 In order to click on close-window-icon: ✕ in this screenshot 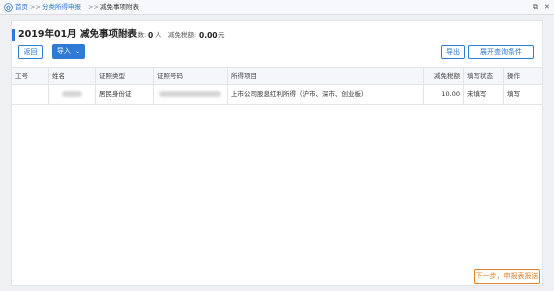, I will do `click(547, 7)`.